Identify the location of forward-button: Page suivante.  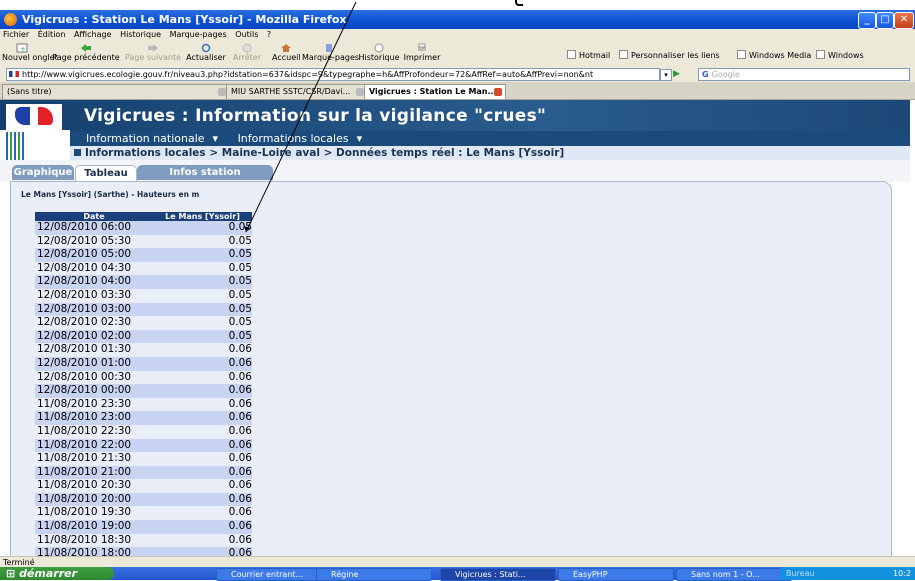
(153, 54).